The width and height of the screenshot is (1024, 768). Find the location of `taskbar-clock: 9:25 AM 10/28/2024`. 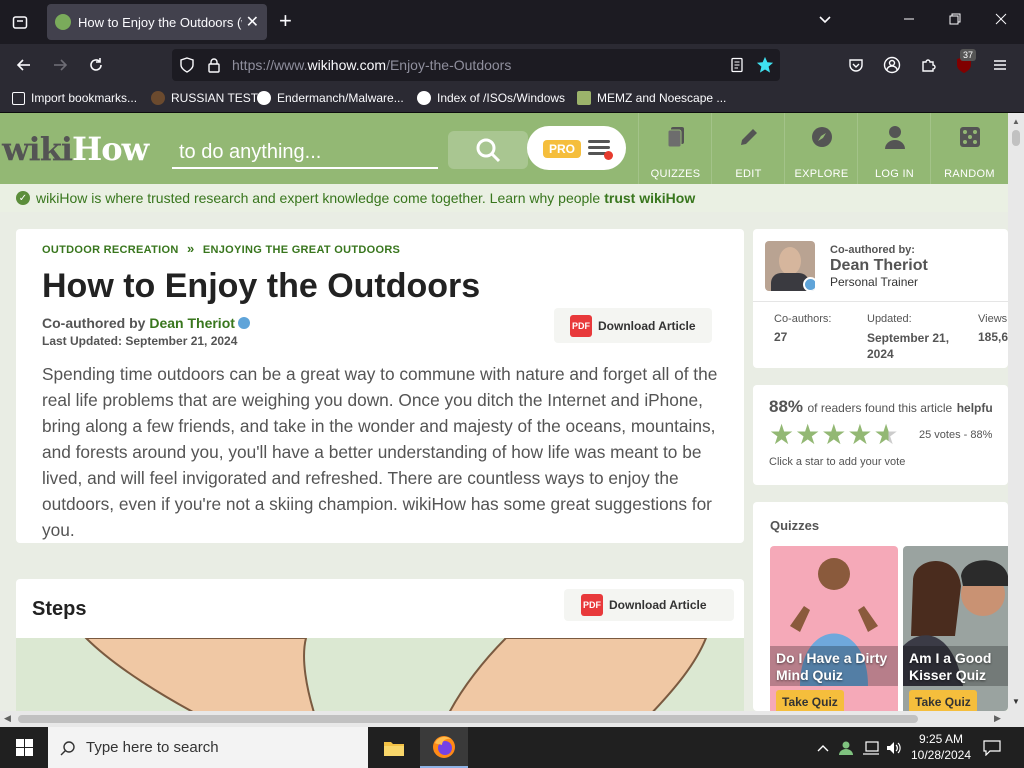

taskbar-clock: 9:25 AM 10/28/2024 is located at coordinates (941, 747).